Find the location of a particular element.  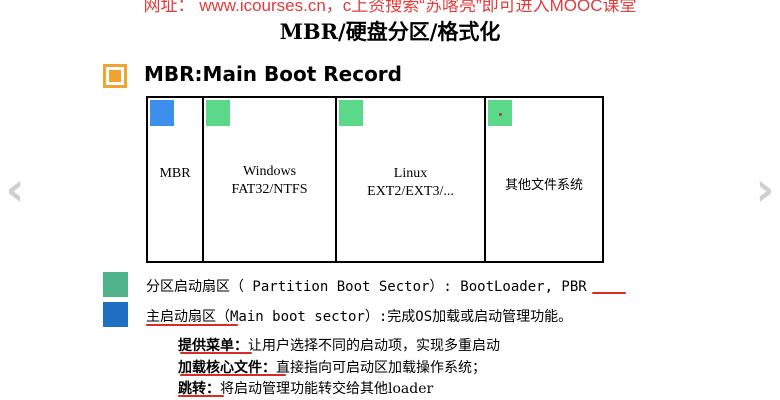

prev-slide-chevron-left-icon: ‹ is located at coordinates (15, 189).